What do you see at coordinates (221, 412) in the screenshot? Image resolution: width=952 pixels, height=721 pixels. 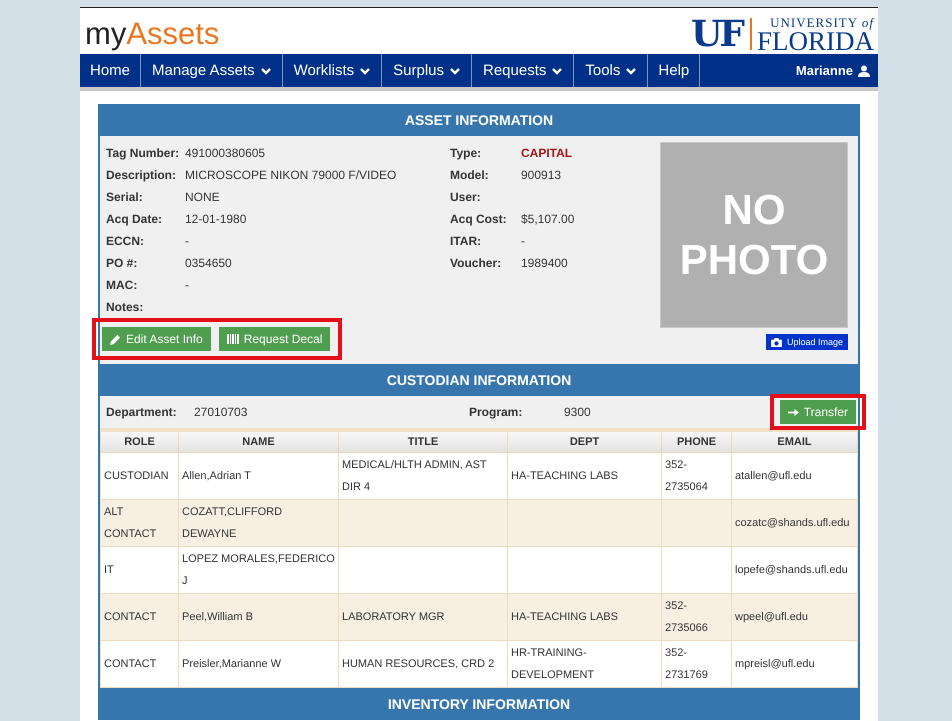 I see `field-value: 27010703` at bounding box center [221, 412].